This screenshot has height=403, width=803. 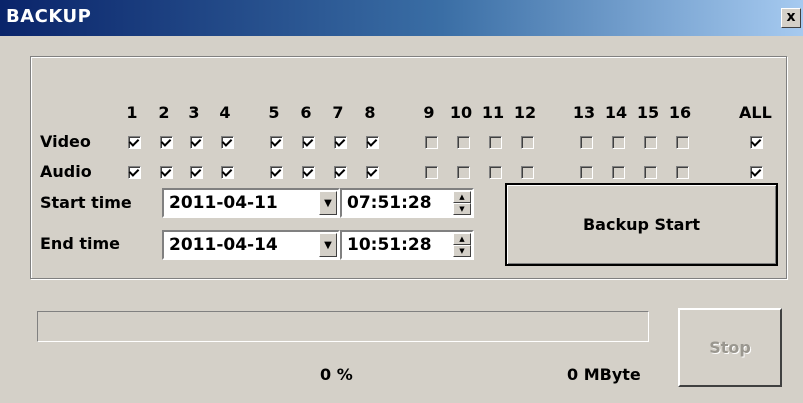 What do you see at coordinates (274, 112) in the screenshot?
I see `channel-header: 5` at bounding box center [274, 112].